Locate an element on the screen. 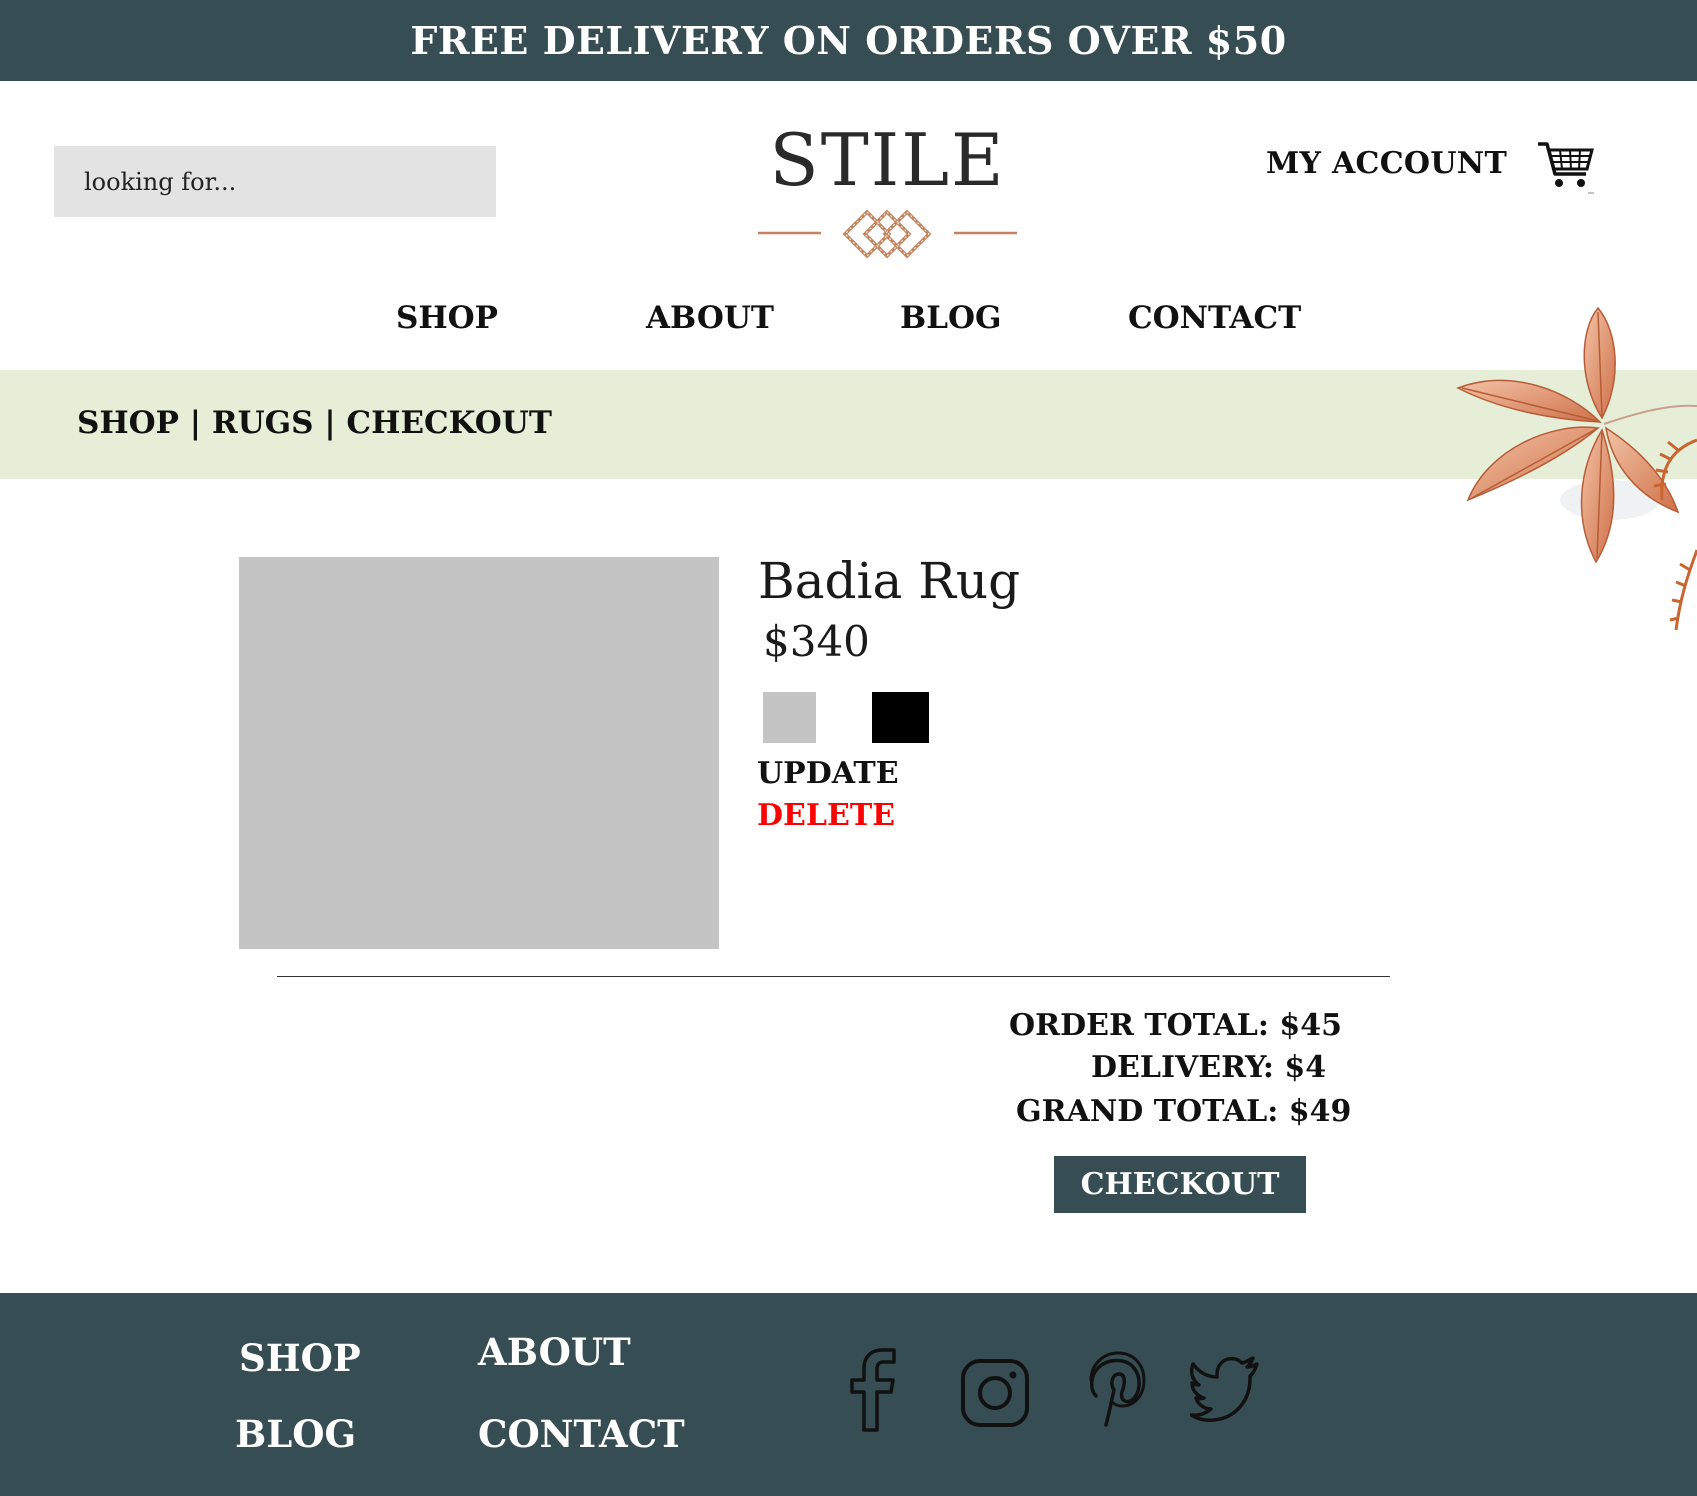 Image resolution: width=1697 pixels, height=1496 pixels. facebook-icon is located at coordinates (872, 1390).